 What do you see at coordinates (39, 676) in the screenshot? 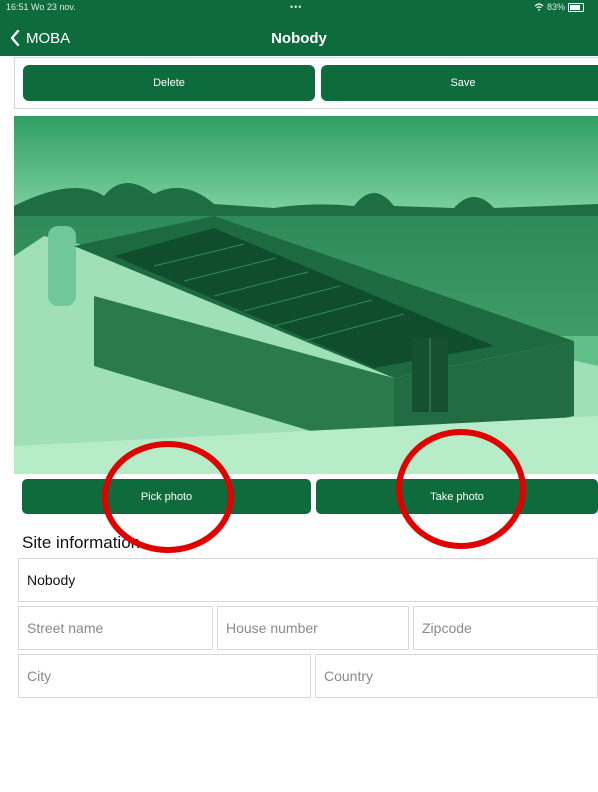
I see `city-placeholder: City` at bounding box center [39, 676].